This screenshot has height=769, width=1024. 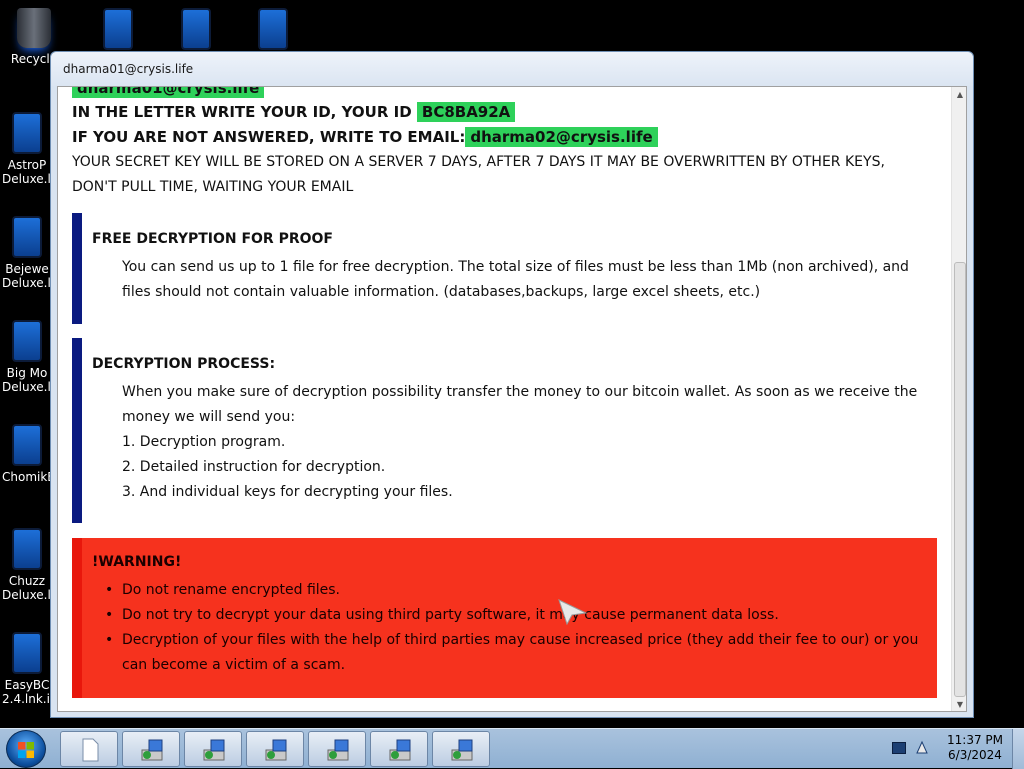 I want to click on action-center-icon, so click(x=922, y=748).